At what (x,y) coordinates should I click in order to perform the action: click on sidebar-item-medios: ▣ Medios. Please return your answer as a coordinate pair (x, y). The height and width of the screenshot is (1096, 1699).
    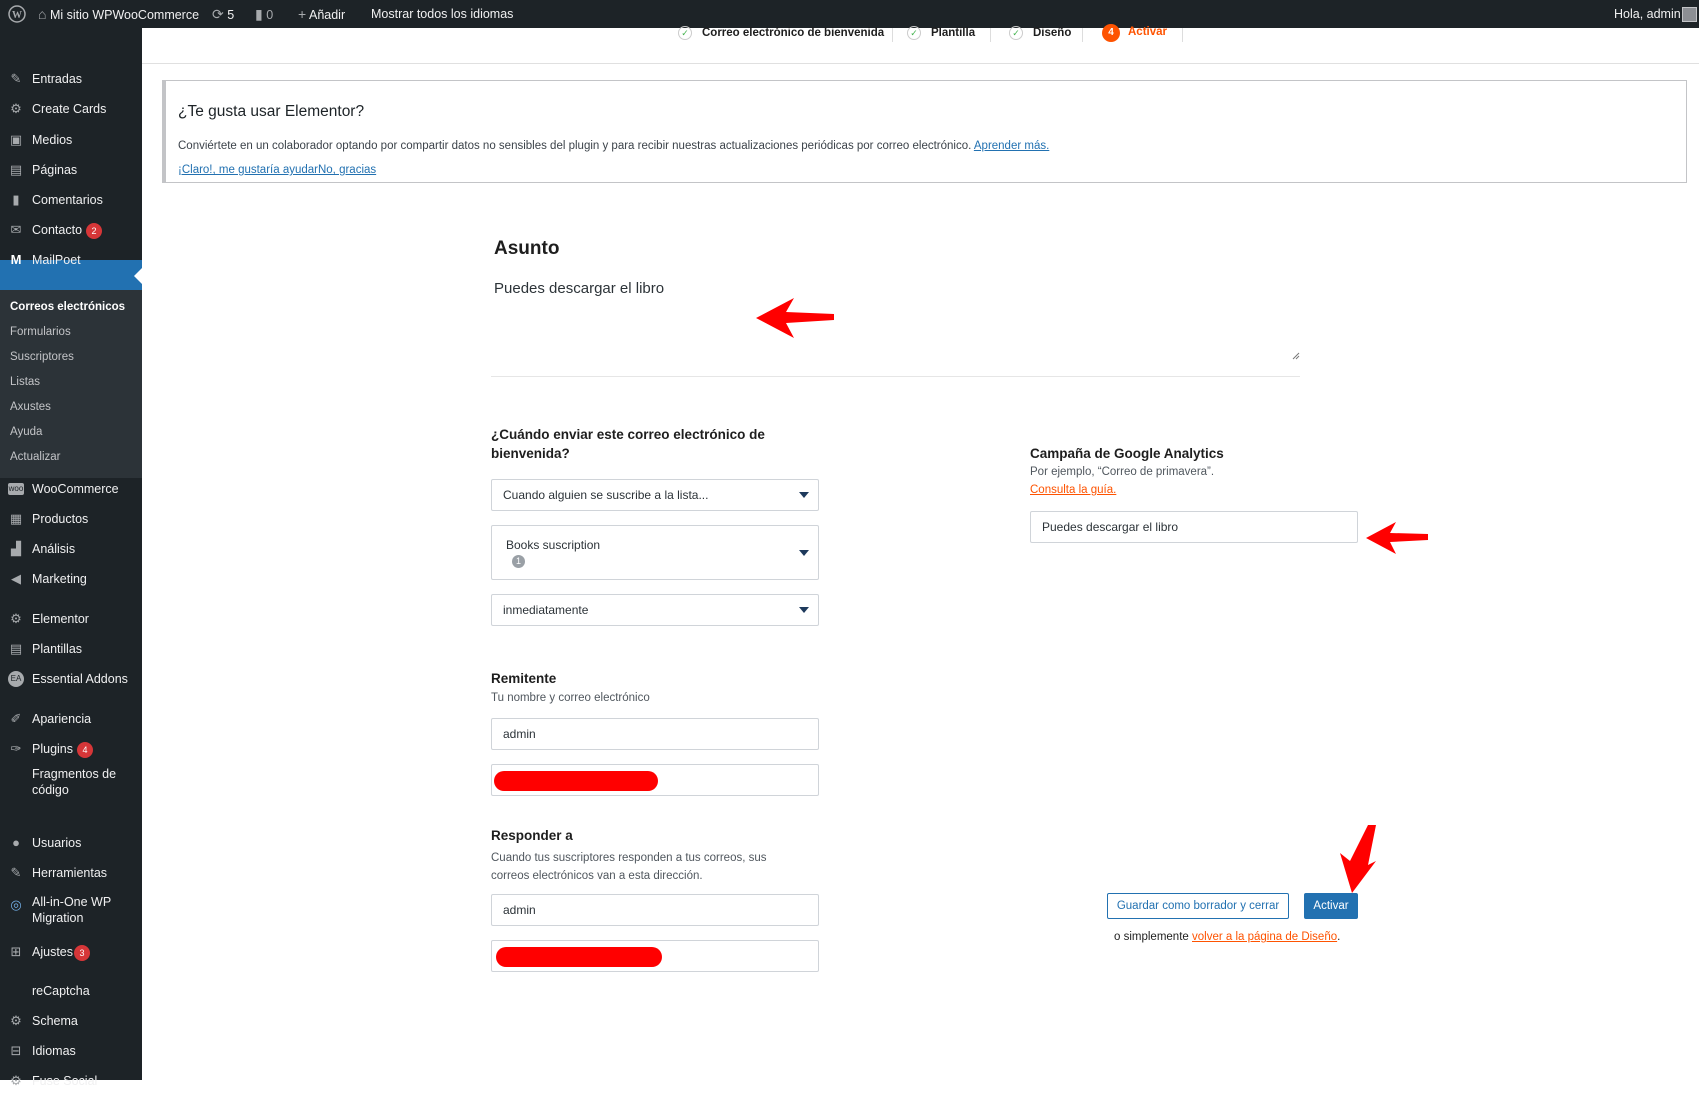
    Looking at the image, I should click on (71, 140).